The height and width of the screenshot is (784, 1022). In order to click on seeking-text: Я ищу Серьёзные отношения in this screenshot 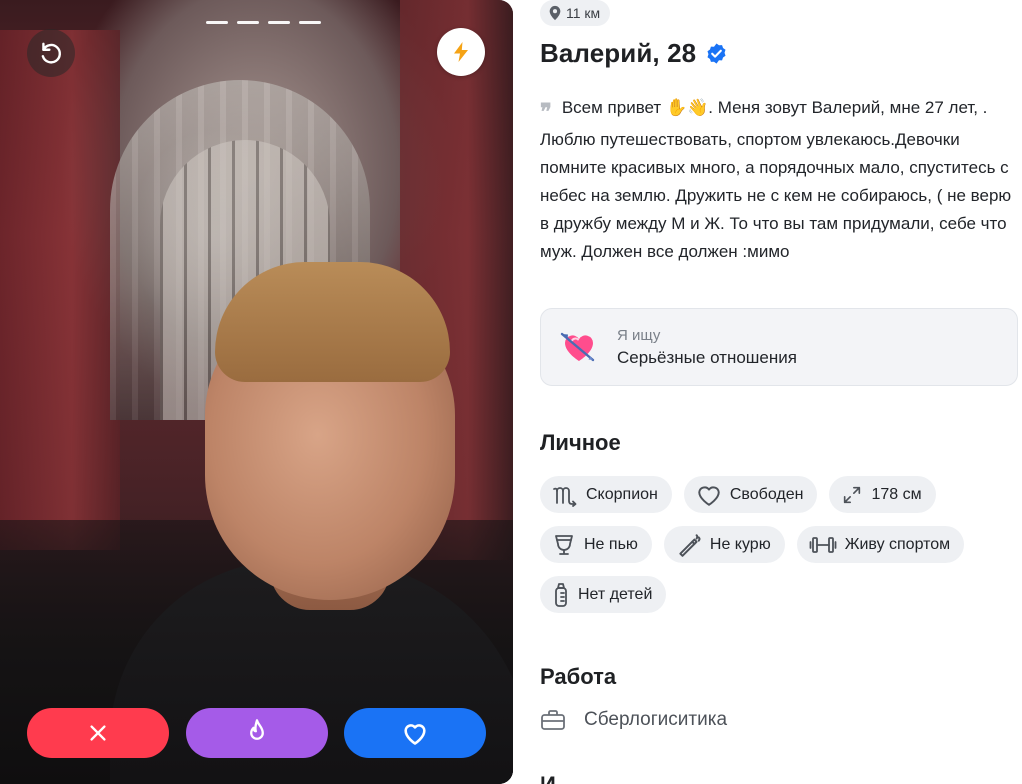, I will do `click(707, 347)`.